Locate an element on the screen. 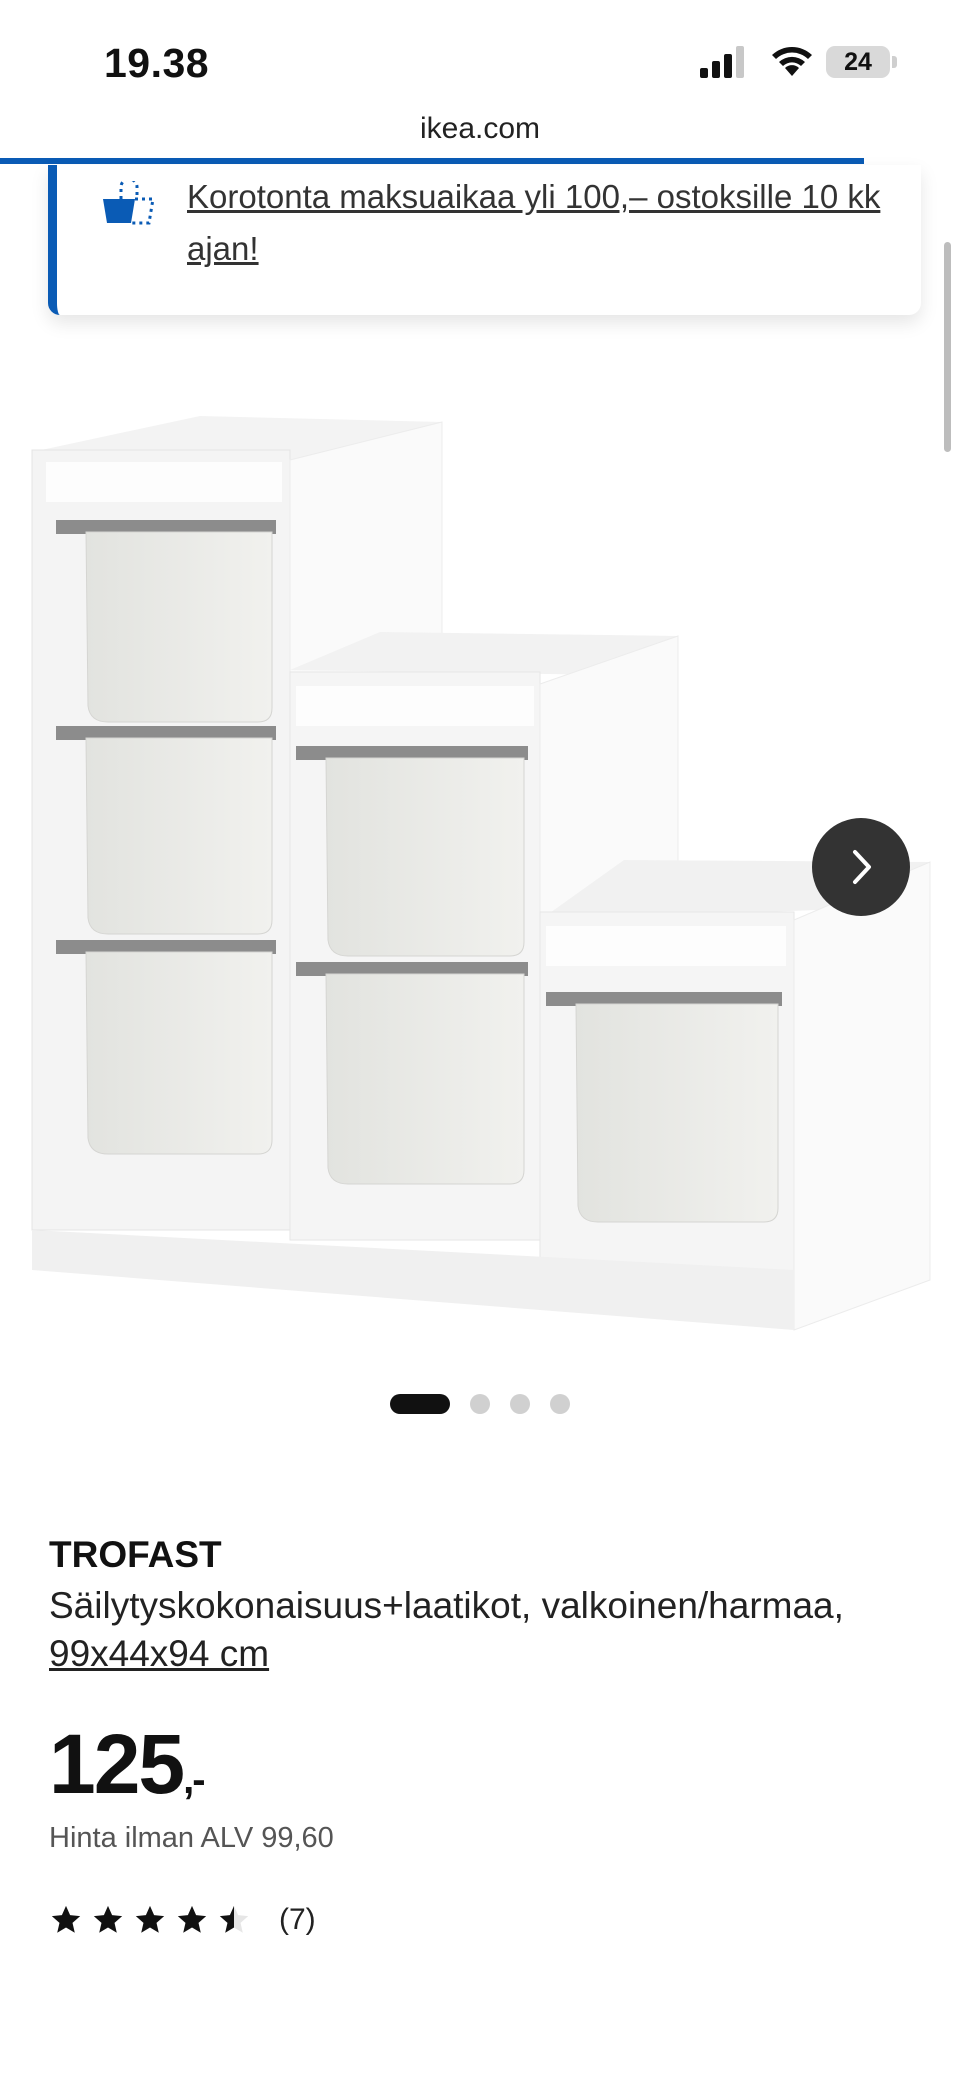  chevron-right-icon is located at coordinates (862, 867).